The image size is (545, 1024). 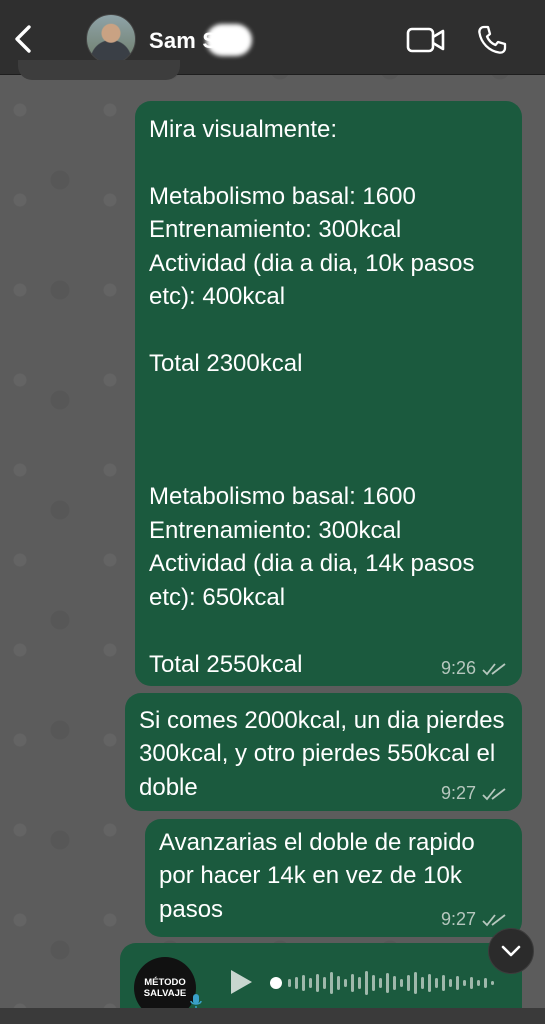 What do you see at coordinates (426, 40) in the screenshot?
I see `video-call-icon` at bounding box center [426, 40].